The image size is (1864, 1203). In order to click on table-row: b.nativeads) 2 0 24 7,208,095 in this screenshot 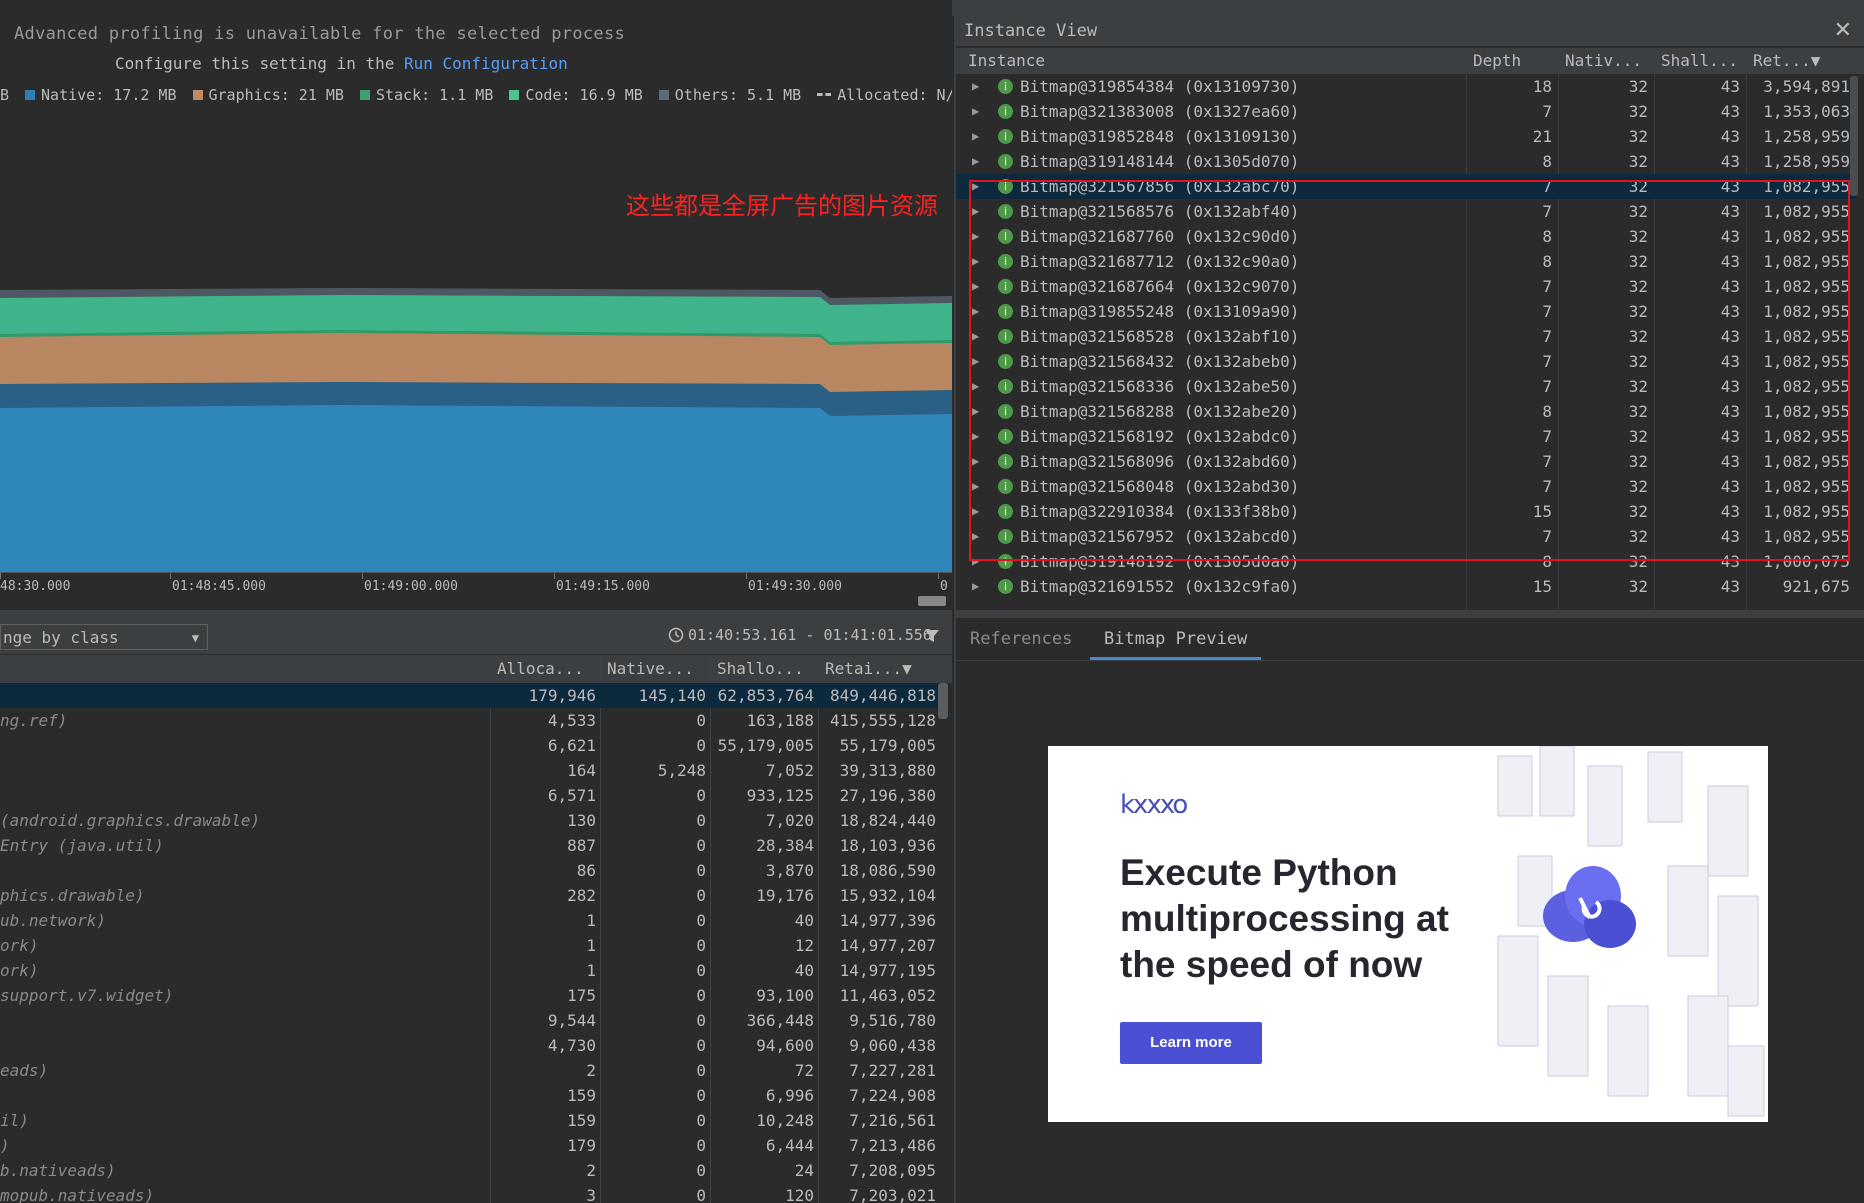, I will do `click(470, 1170)`.